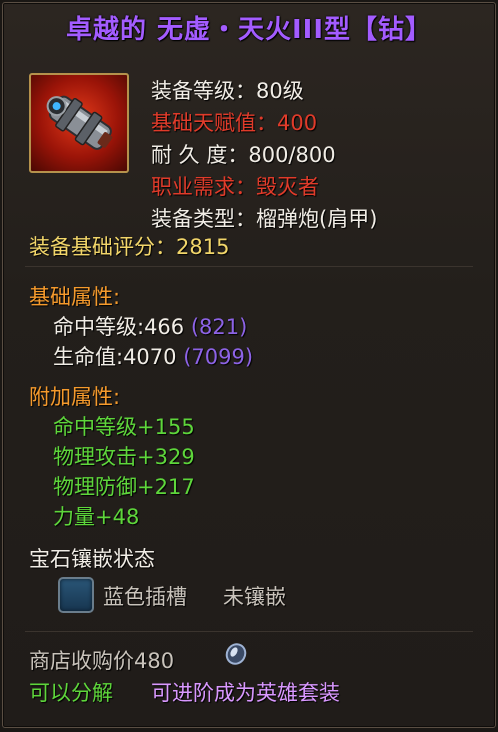  Describe the element at coordinates (254, 597) in the screenshot. I see `gem-slot-status: 未镶嵌` at that location.